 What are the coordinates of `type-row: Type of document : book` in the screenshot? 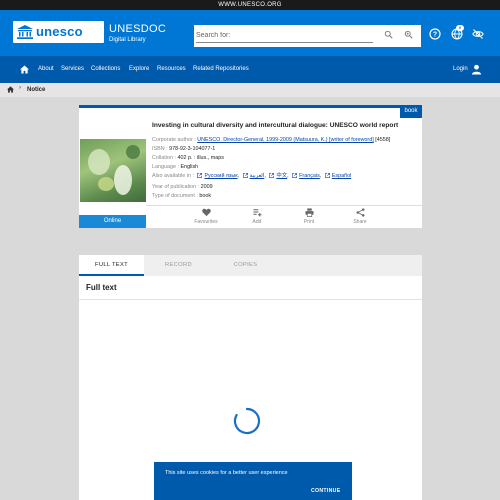 It's located at (181, 196).